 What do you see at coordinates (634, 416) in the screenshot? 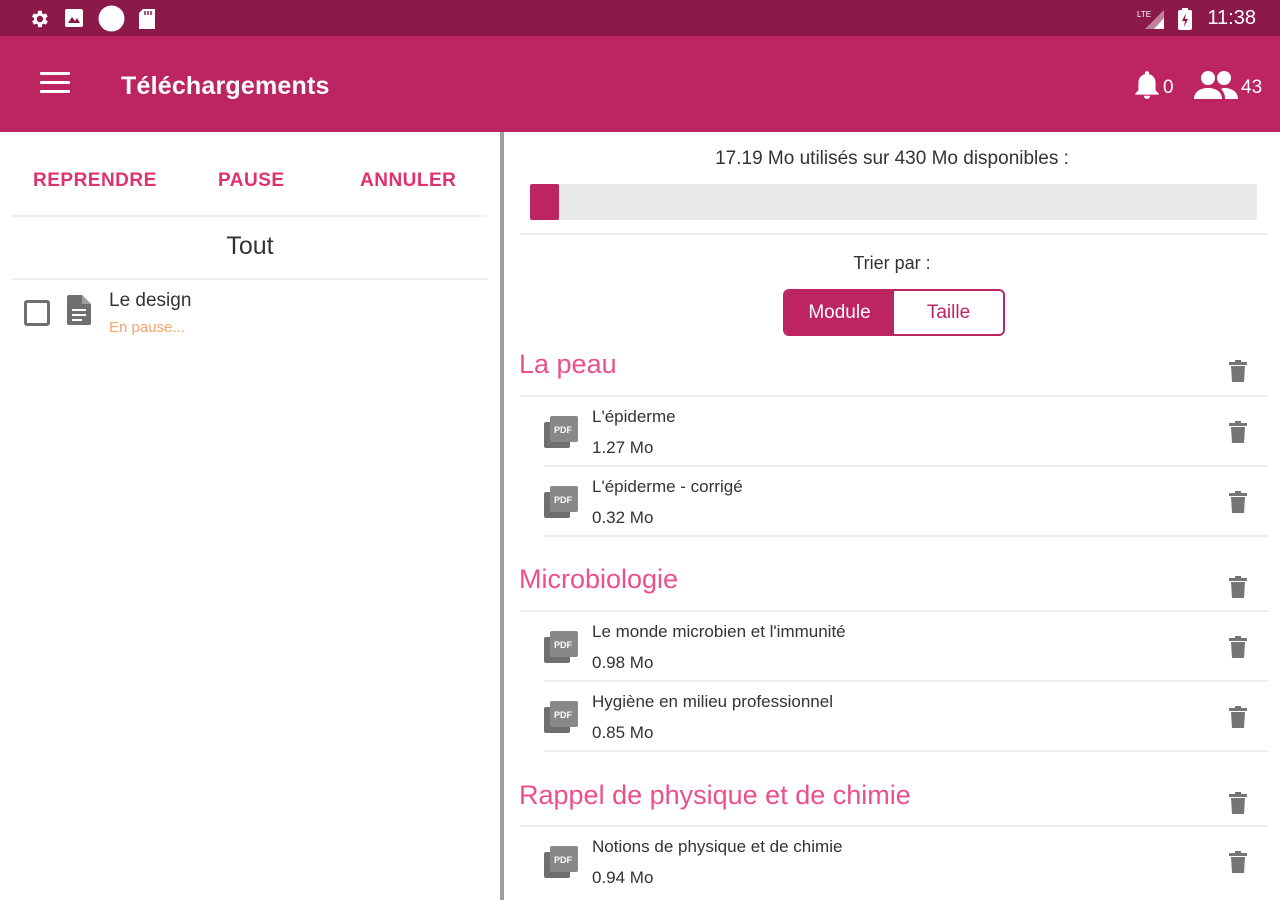
I see `file-name: L'épiderme` at bounding box center [634, 416].